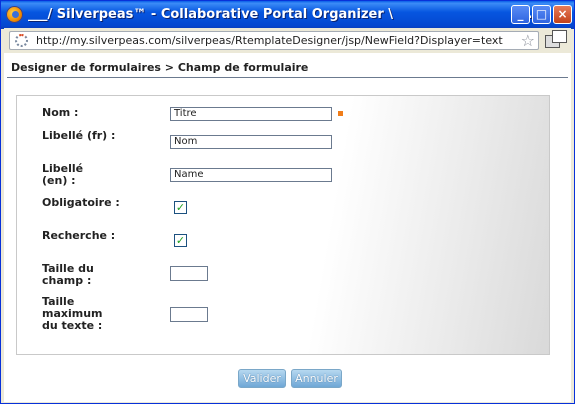  I want to click on bookmark-star-icon: ☆, so click(528, 40).